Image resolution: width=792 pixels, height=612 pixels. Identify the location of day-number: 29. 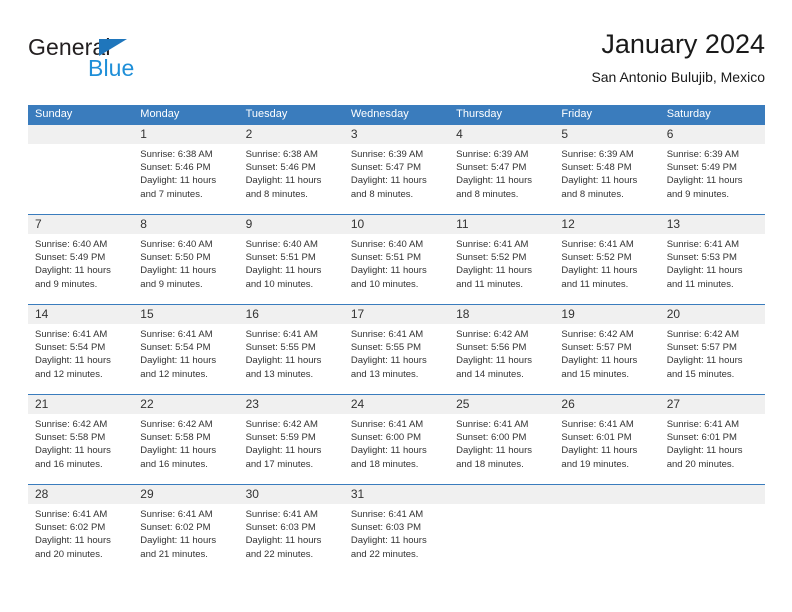
(185, 494).